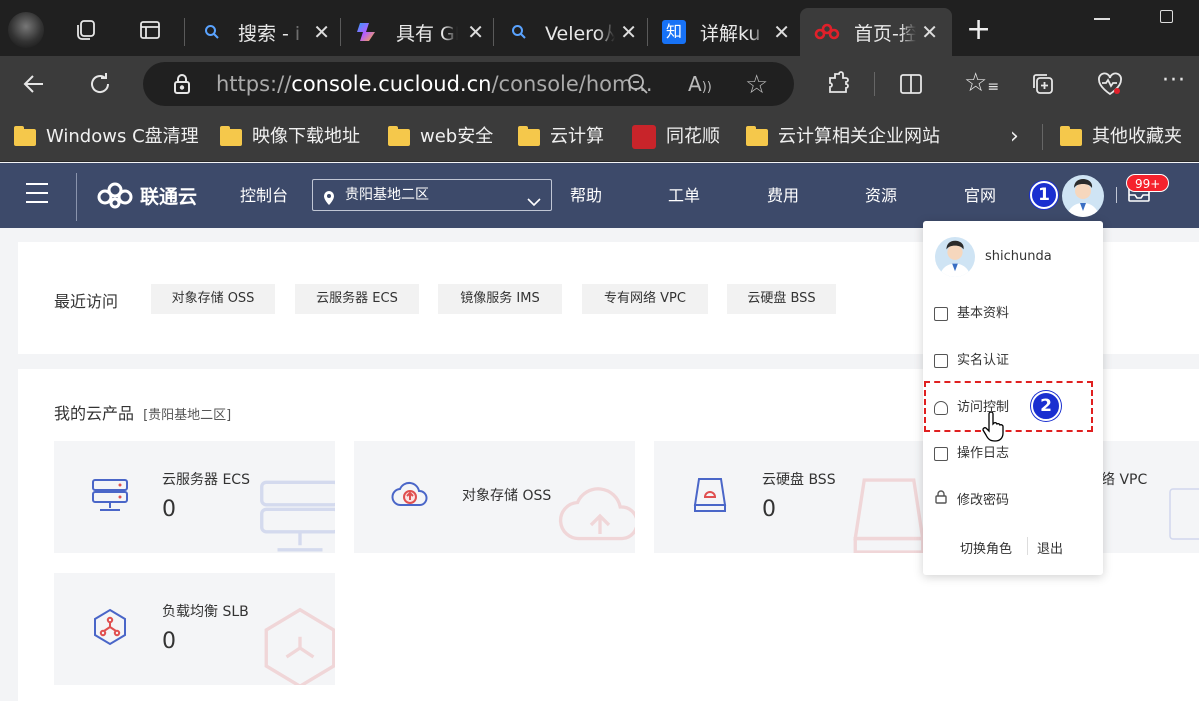 This screenshot has height=701, width=1199. What do you see at coordinates (888, 515) in the screenshot?
I see `disk-watermark-icon` at bounding box center [888, 515].